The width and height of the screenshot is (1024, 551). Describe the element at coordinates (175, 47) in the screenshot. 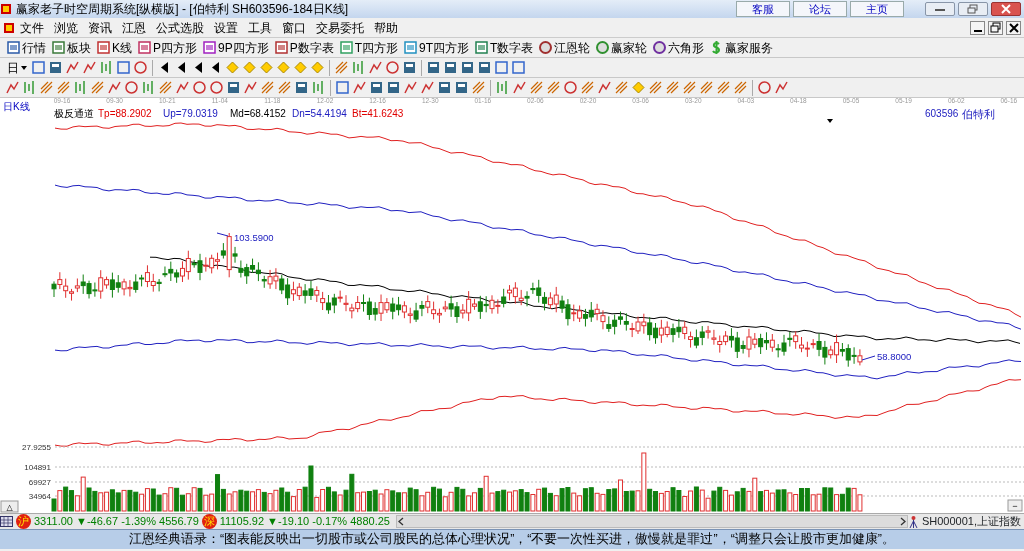

I see `toolbar-label: P四方形` at that location.